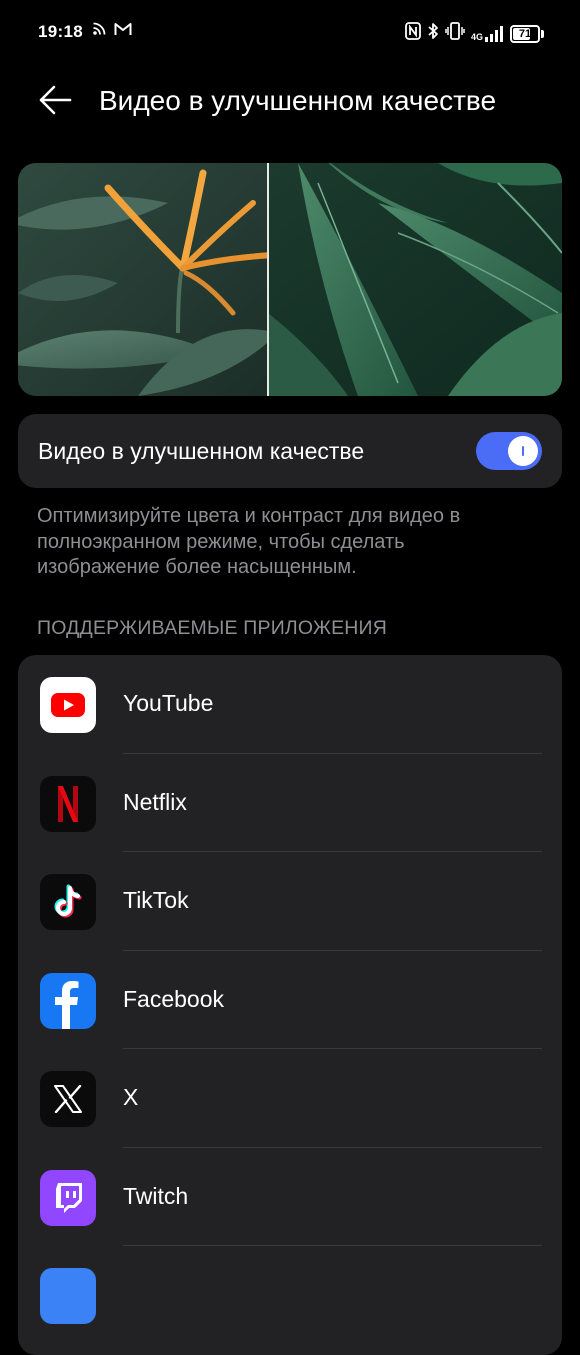  What do you see at coordinates (290, 704) in the screenshot?
I see `app-item-youtube: YouTube` at bounding box center [290, 704].